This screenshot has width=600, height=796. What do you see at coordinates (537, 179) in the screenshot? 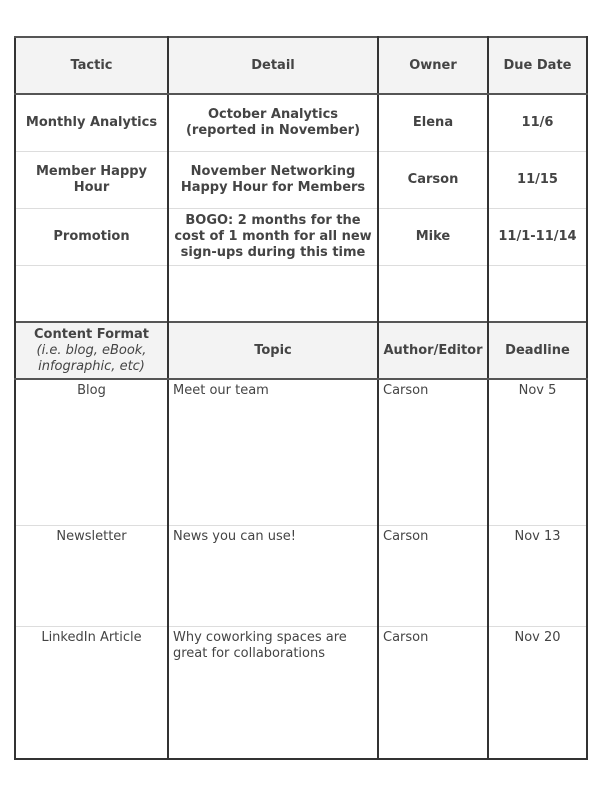
I see `cell: 11/15` at bounding box center [537, 179].